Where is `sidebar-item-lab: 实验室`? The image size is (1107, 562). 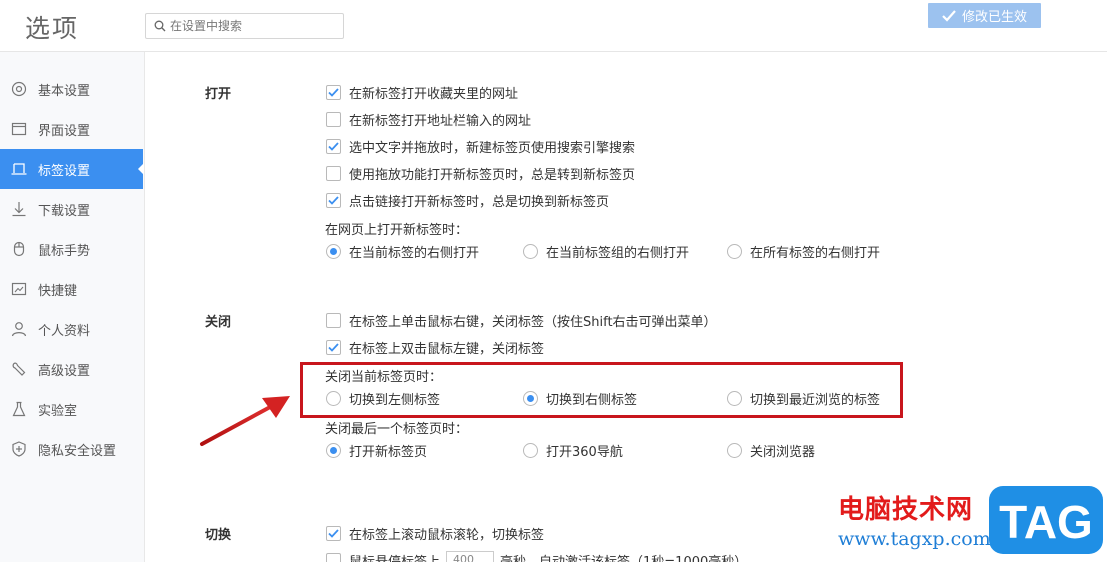
sidebar-item-lab: 实验室 is located at coordinates (72, 409).